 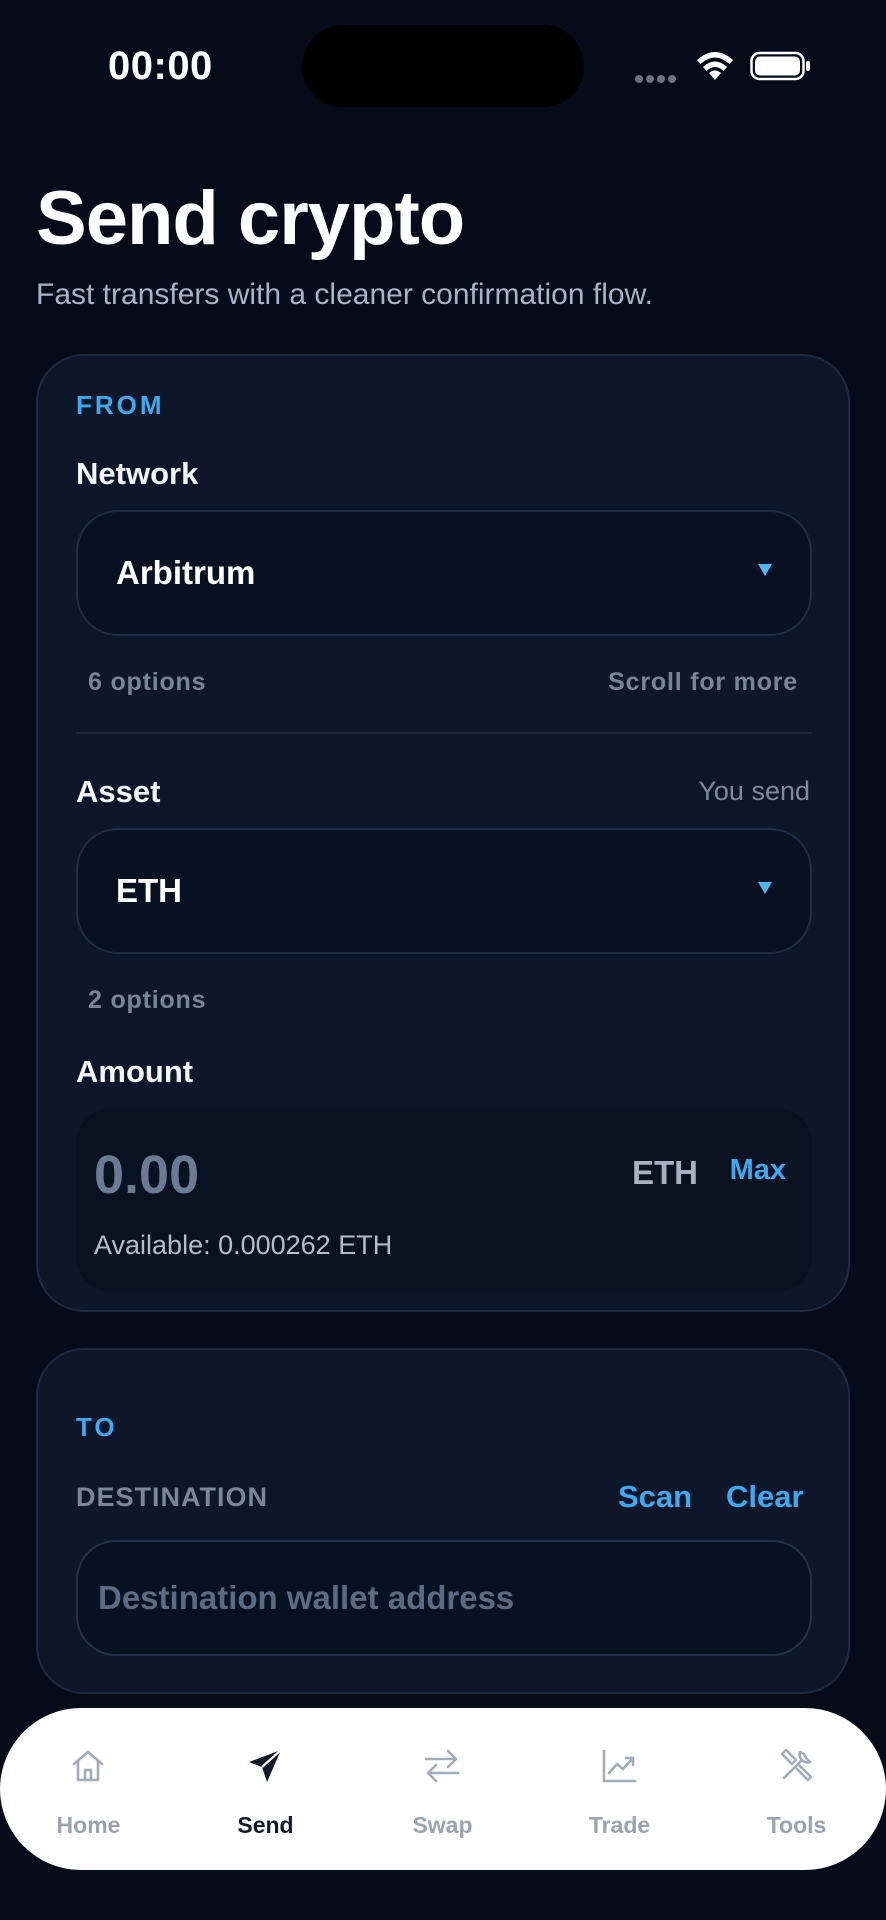 I want to click on destination-address-input, so click(x=444, y=1598).